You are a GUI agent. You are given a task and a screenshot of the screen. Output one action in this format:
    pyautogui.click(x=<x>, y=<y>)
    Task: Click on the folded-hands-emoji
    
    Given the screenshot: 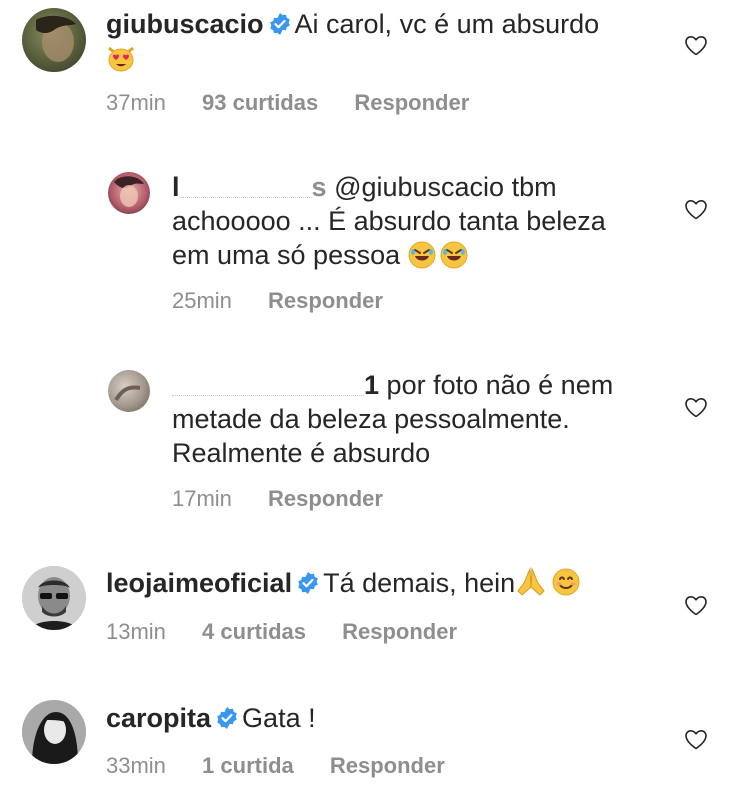 What is the action you would take?
    pyautogui.click(x=531, y=586)
    